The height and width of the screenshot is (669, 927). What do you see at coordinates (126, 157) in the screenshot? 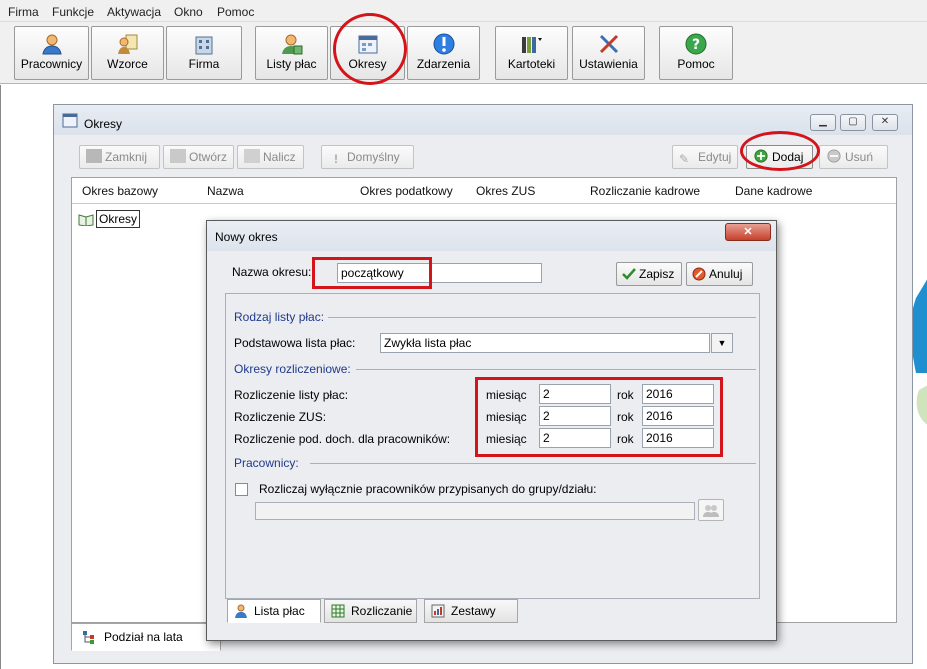
I see `zamknij-label: Zamknij` at bounding box center [126, 157].